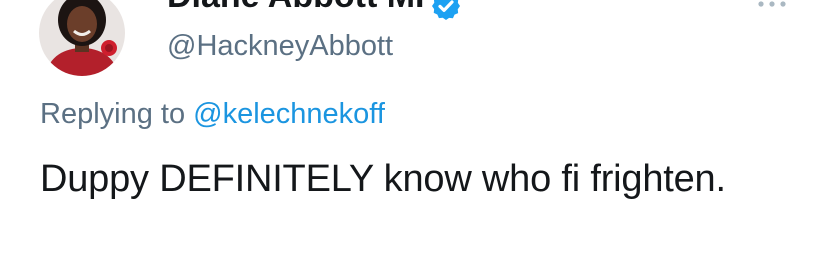 The image size is (827, 275). I want to click on avatar, so click(82, 38).